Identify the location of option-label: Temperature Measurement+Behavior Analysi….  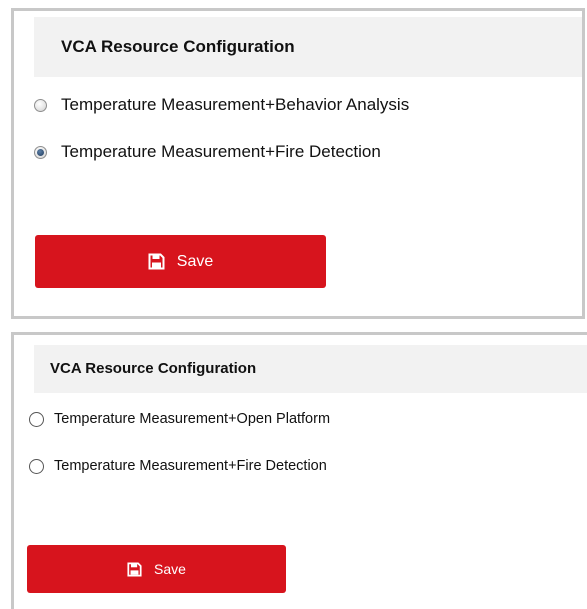
(235, 104).